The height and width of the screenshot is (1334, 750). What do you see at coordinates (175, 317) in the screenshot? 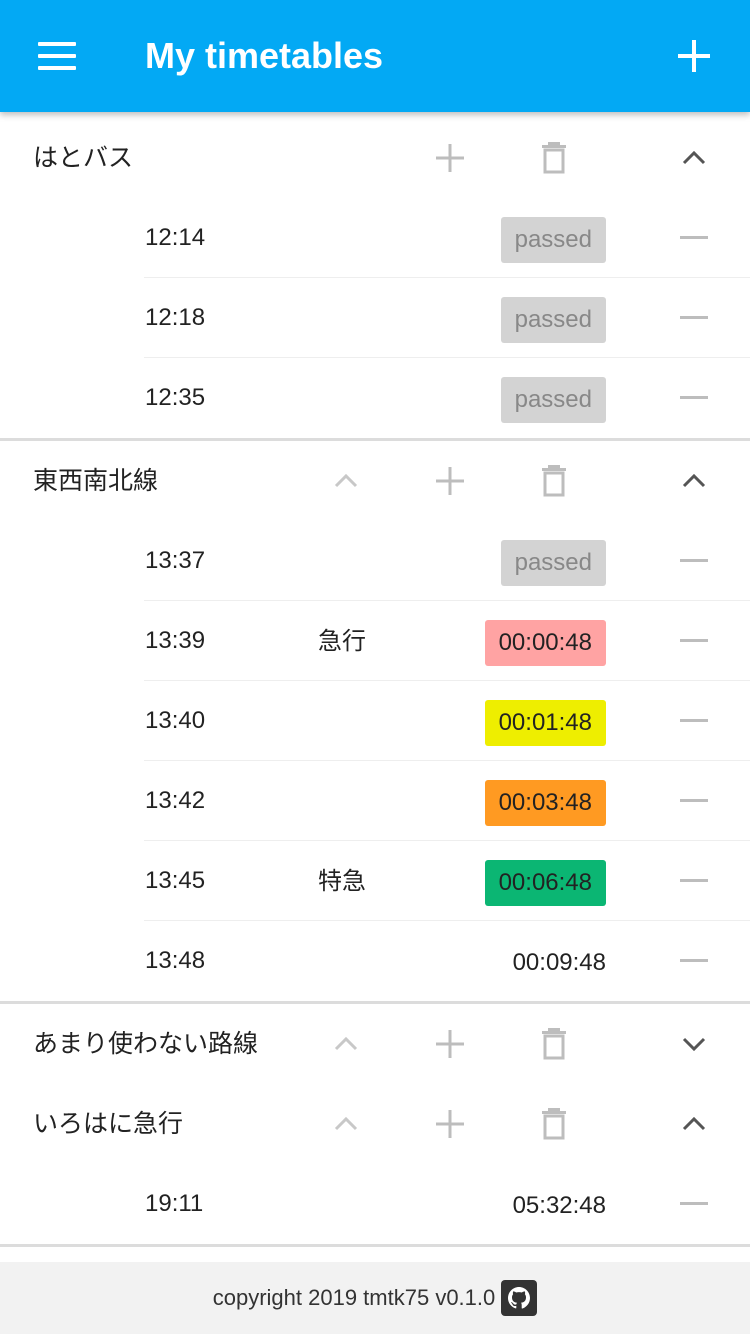
I see `departure-time: 12:18` at bounding box center [175, 317].